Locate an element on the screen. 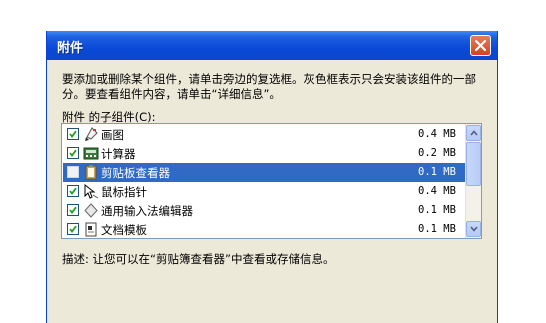 The height and width of the screenshot is (323, 546). item-size: 0.2 MB is located at coordinates (437, 153).